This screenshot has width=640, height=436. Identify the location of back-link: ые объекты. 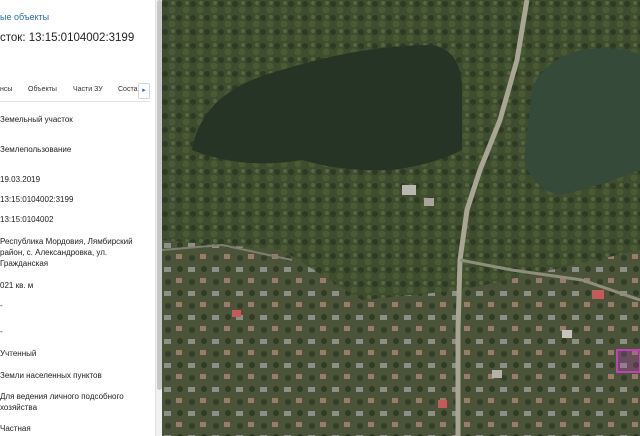
(24, 17).